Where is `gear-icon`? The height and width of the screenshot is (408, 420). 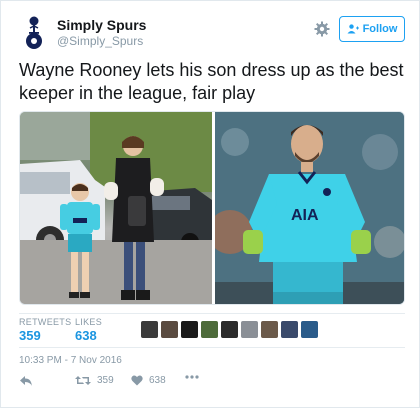 gear-icon is located at coordinates (322, 29).